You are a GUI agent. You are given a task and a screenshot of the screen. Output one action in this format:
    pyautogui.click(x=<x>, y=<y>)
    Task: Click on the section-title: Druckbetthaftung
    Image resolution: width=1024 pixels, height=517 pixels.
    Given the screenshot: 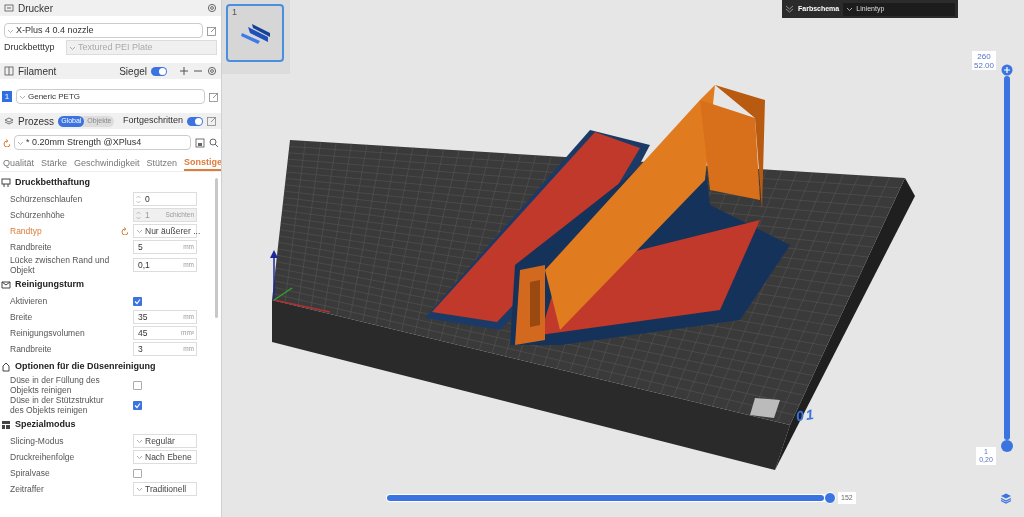 What is the action you would take?
    pyautogui.click(x=52, y=183)
    